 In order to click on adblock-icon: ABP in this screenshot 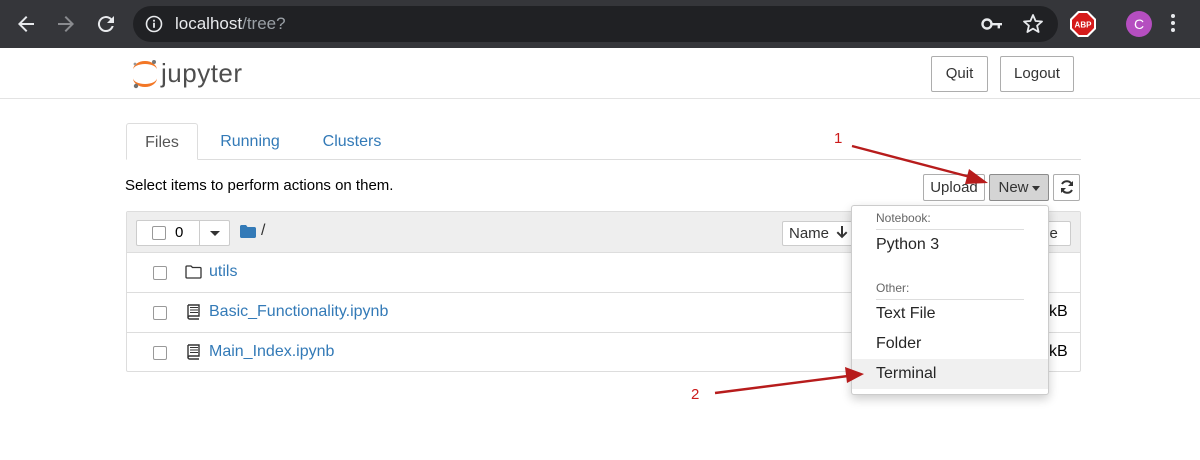, I will do `click(1083, 24)`.